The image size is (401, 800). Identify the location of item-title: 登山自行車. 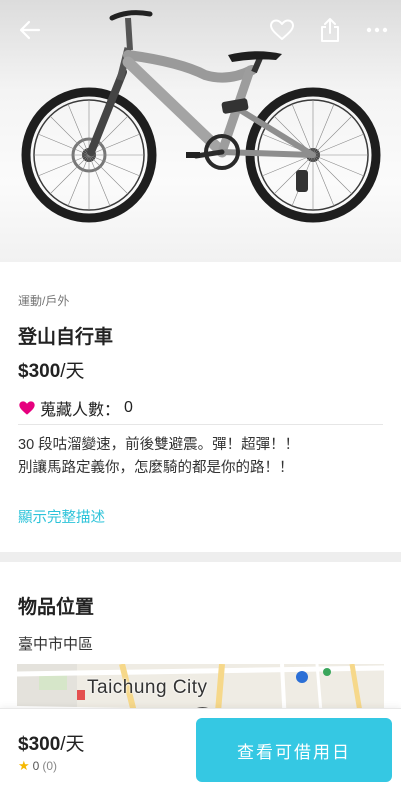
(66, 337).